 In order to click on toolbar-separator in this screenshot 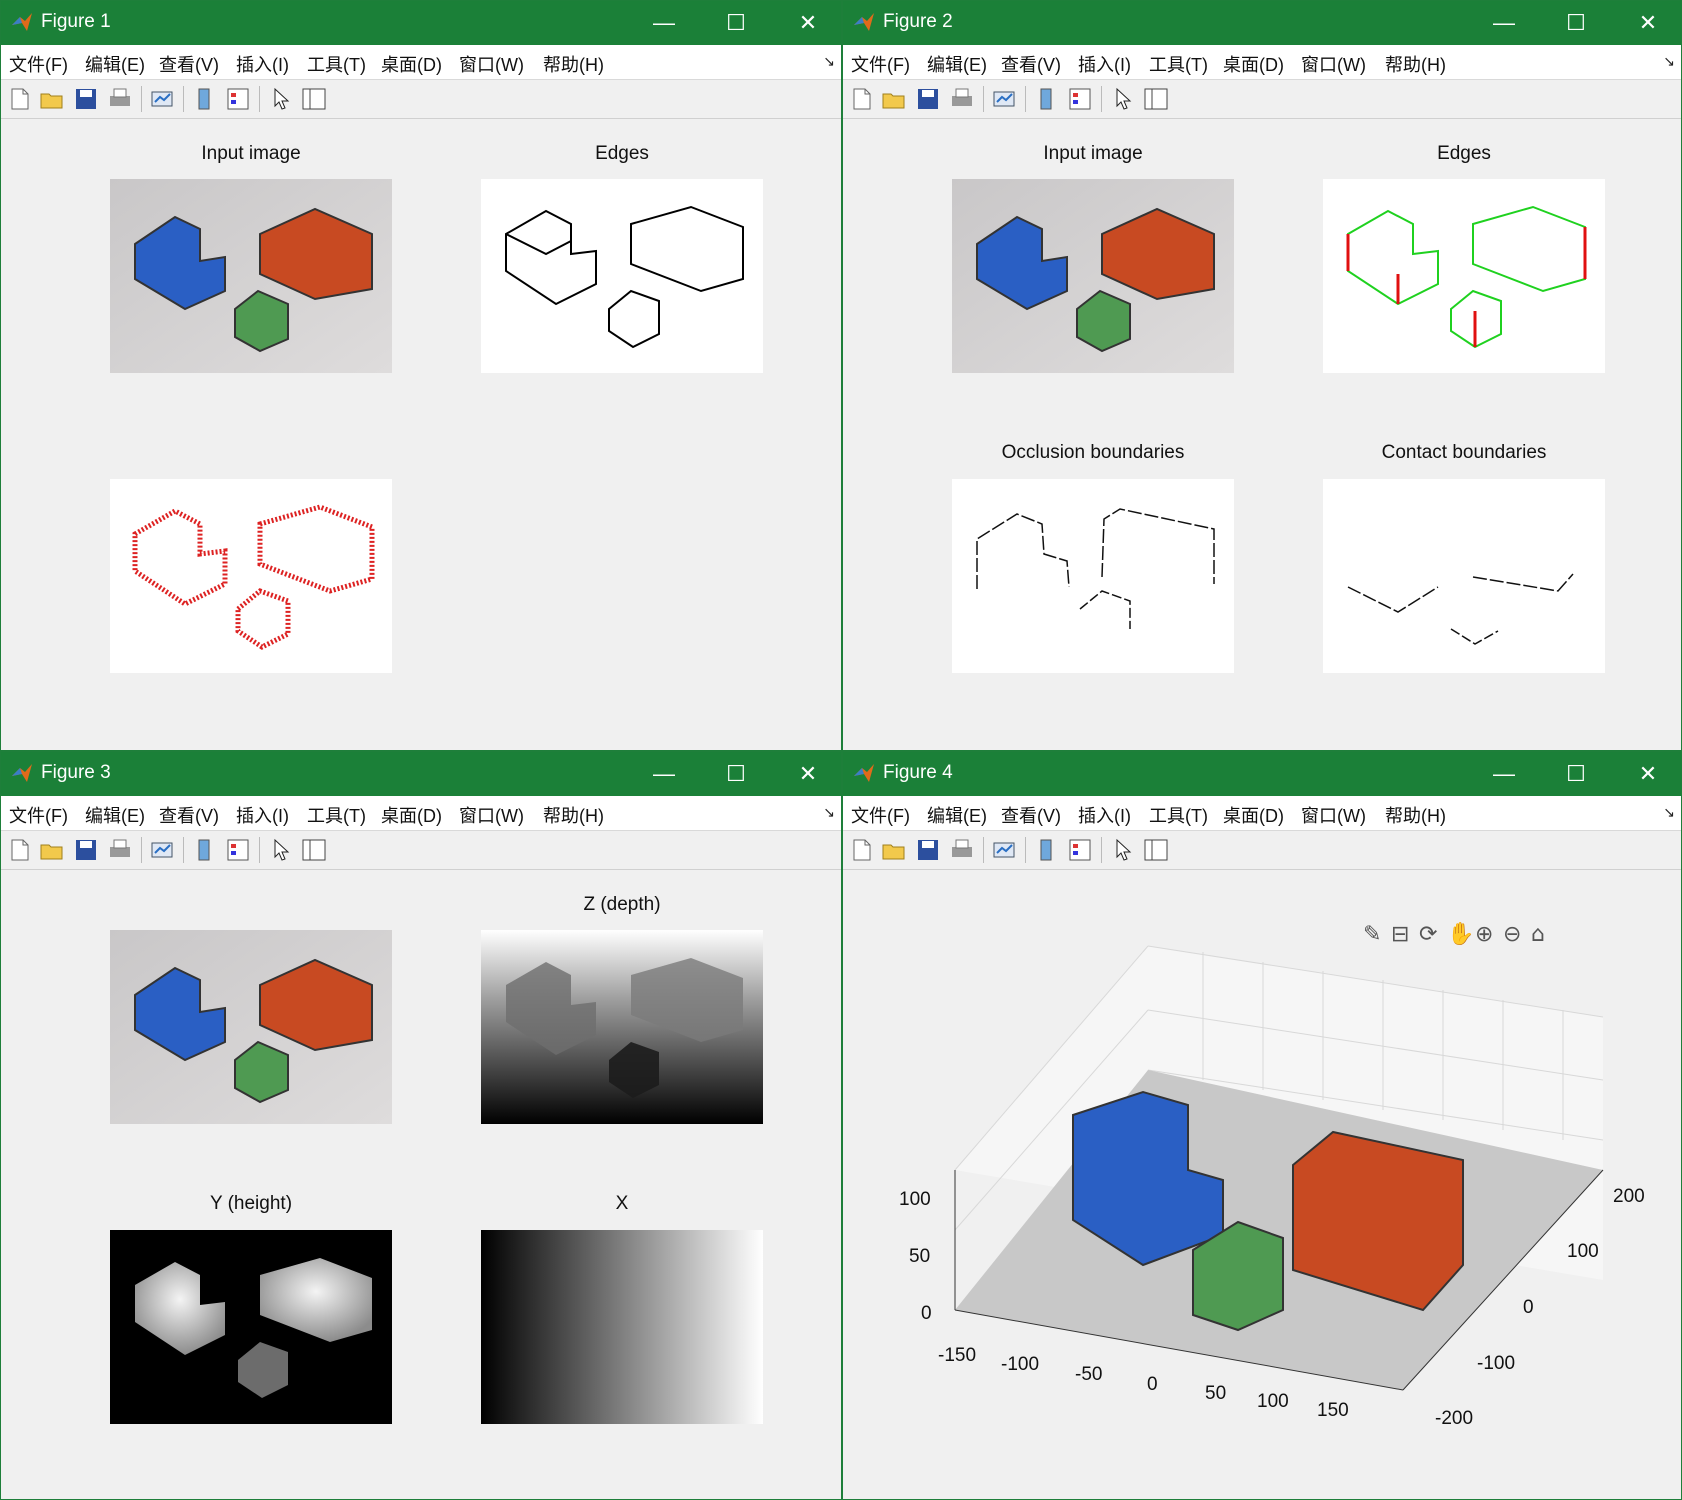, I will do `click(183, 99)`.